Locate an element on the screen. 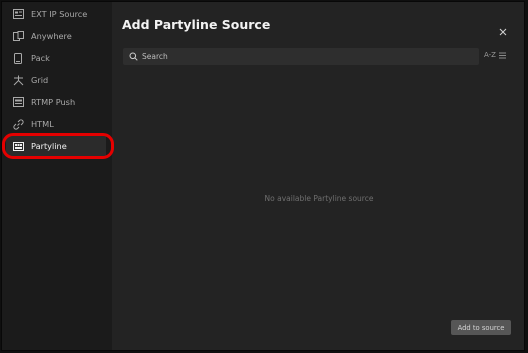 The image size is (528, 353). sidebar-item-label: Pack is located at coordinates (40, 58).